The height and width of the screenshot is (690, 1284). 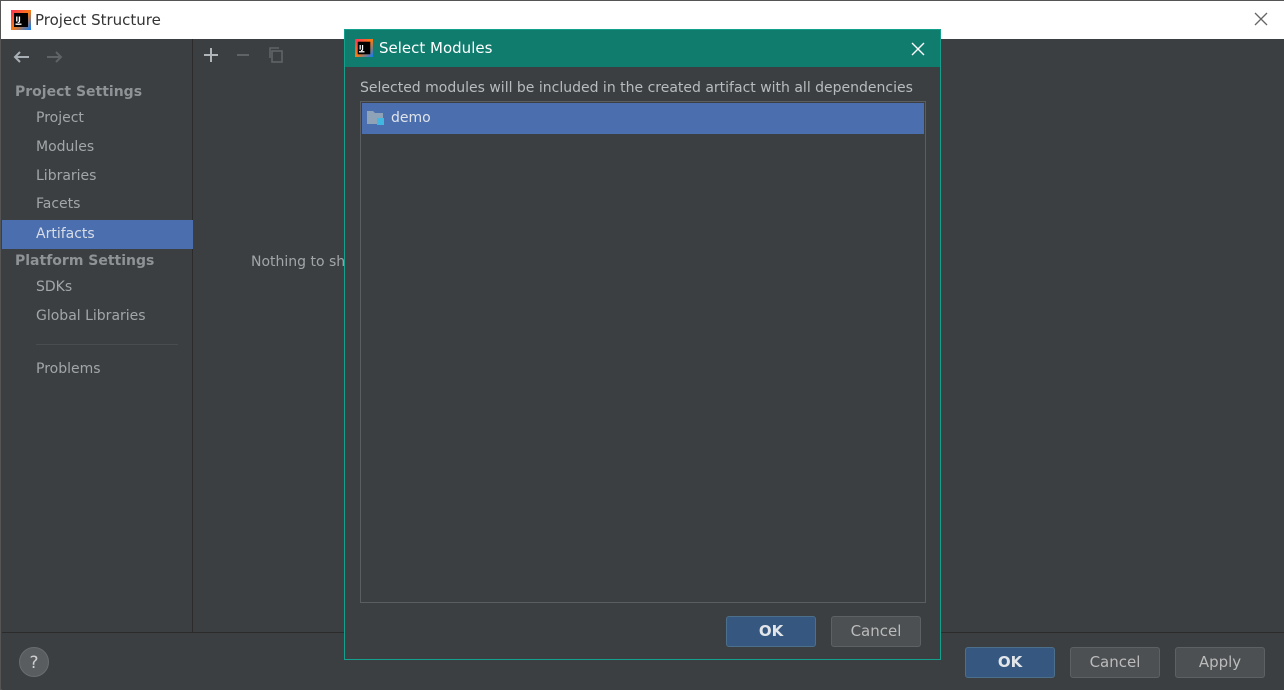 What do you see at coordinates (1261, 19) in the screenshot?
I see `window-close-icon` at bounding box center [1261, 19].